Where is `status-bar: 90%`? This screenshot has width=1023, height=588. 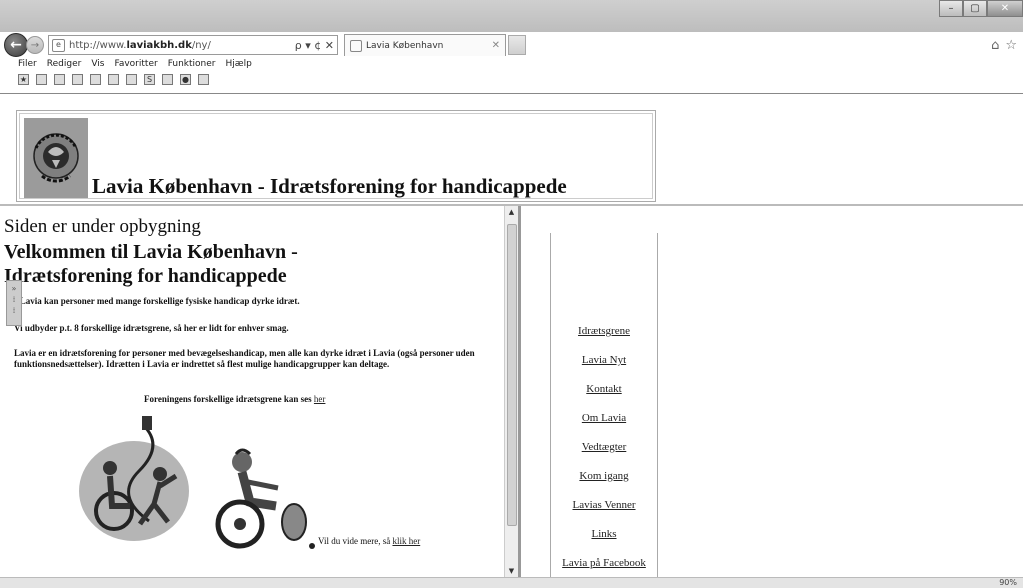
status-bar: 90% is located at coordinates (511, 582).